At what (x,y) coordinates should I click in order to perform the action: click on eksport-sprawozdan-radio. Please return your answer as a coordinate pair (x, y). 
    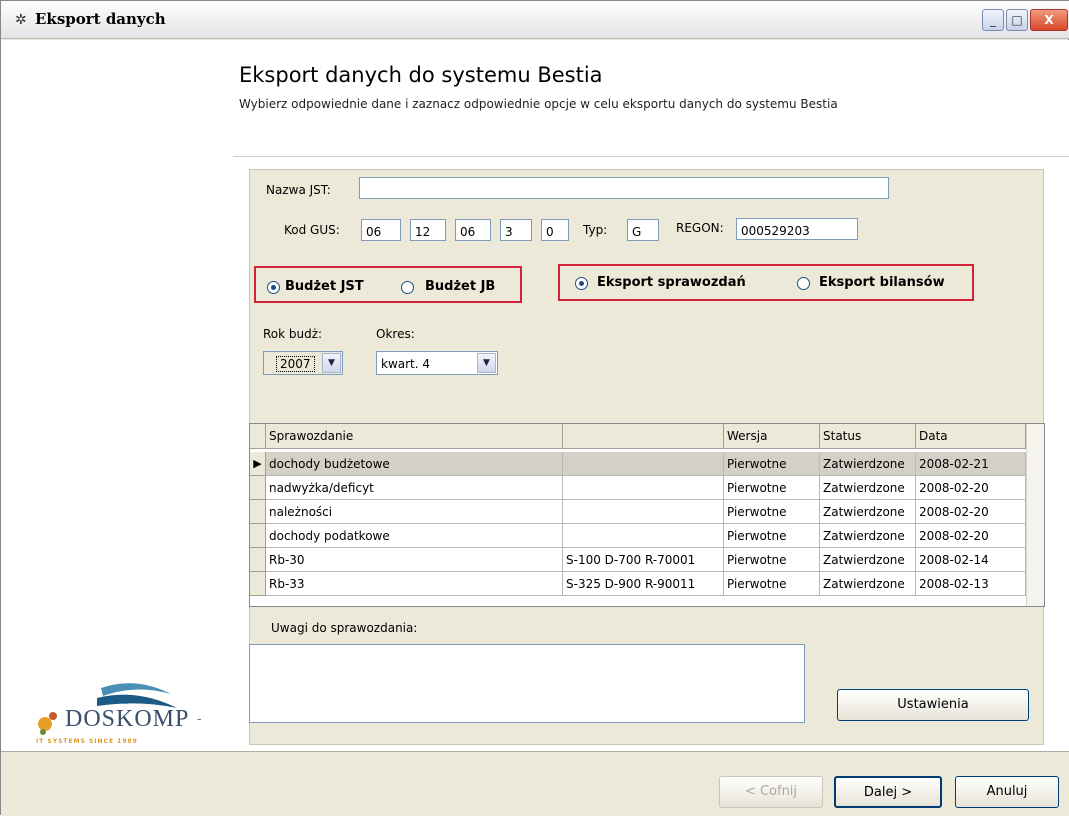
    Looking at the image, I should click on (581, 283).